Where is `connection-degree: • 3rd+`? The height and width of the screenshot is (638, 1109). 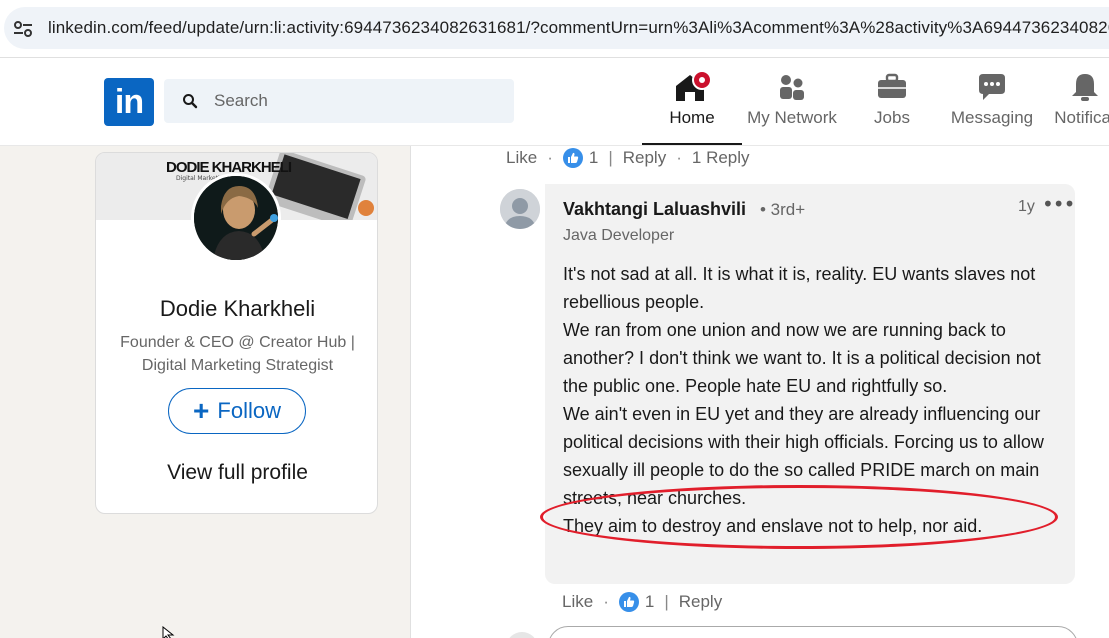
connection-degree: • 3rd+ is located at coordinates (783, 209).